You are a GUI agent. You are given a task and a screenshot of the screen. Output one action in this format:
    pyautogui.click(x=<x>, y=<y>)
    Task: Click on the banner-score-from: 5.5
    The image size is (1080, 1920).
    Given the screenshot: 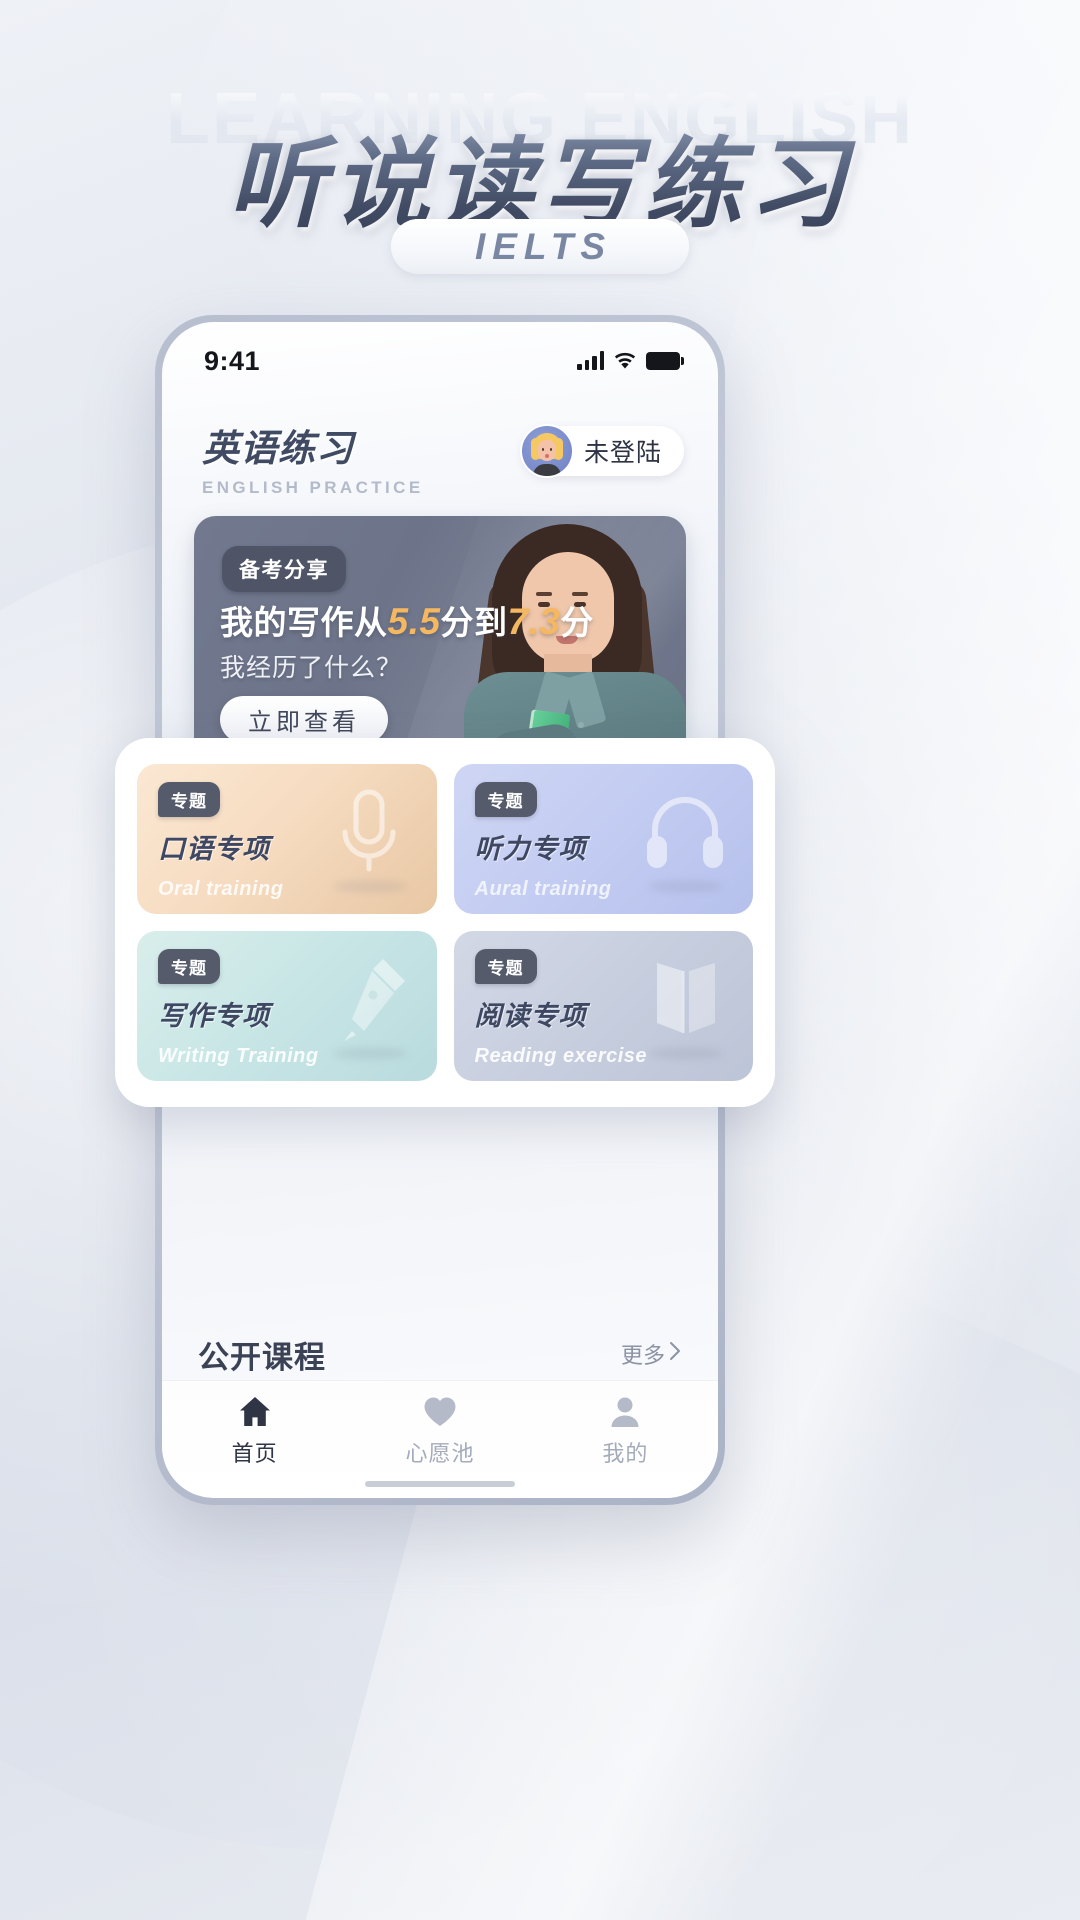 What is the action you would take?
    pyautogui.click(x=414, y=621)
    